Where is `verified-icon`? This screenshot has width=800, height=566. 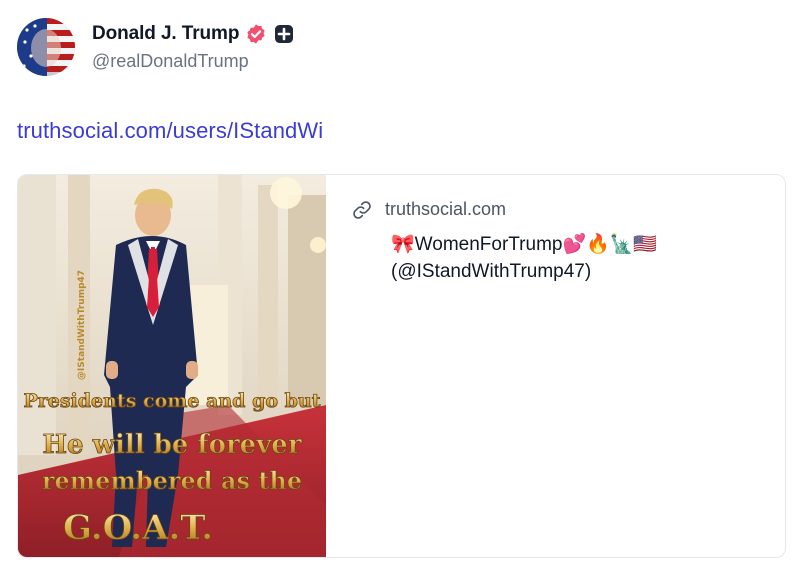
verified-icon is located at coordinates (256, 34).